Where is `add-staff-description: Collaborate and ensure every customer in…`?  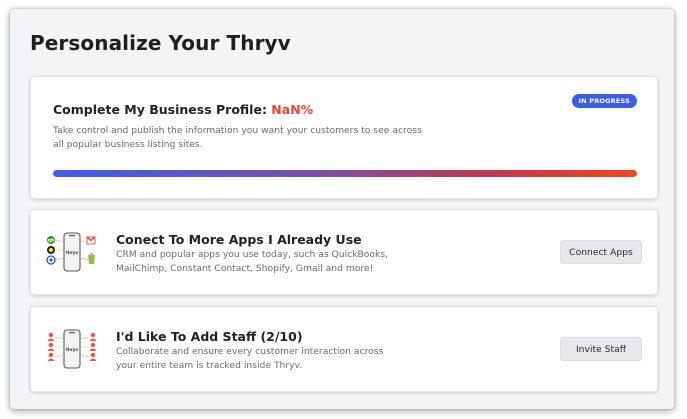 add-staff-description: Collaborate and ensure every customer in… is located at coordinates (250, 358).